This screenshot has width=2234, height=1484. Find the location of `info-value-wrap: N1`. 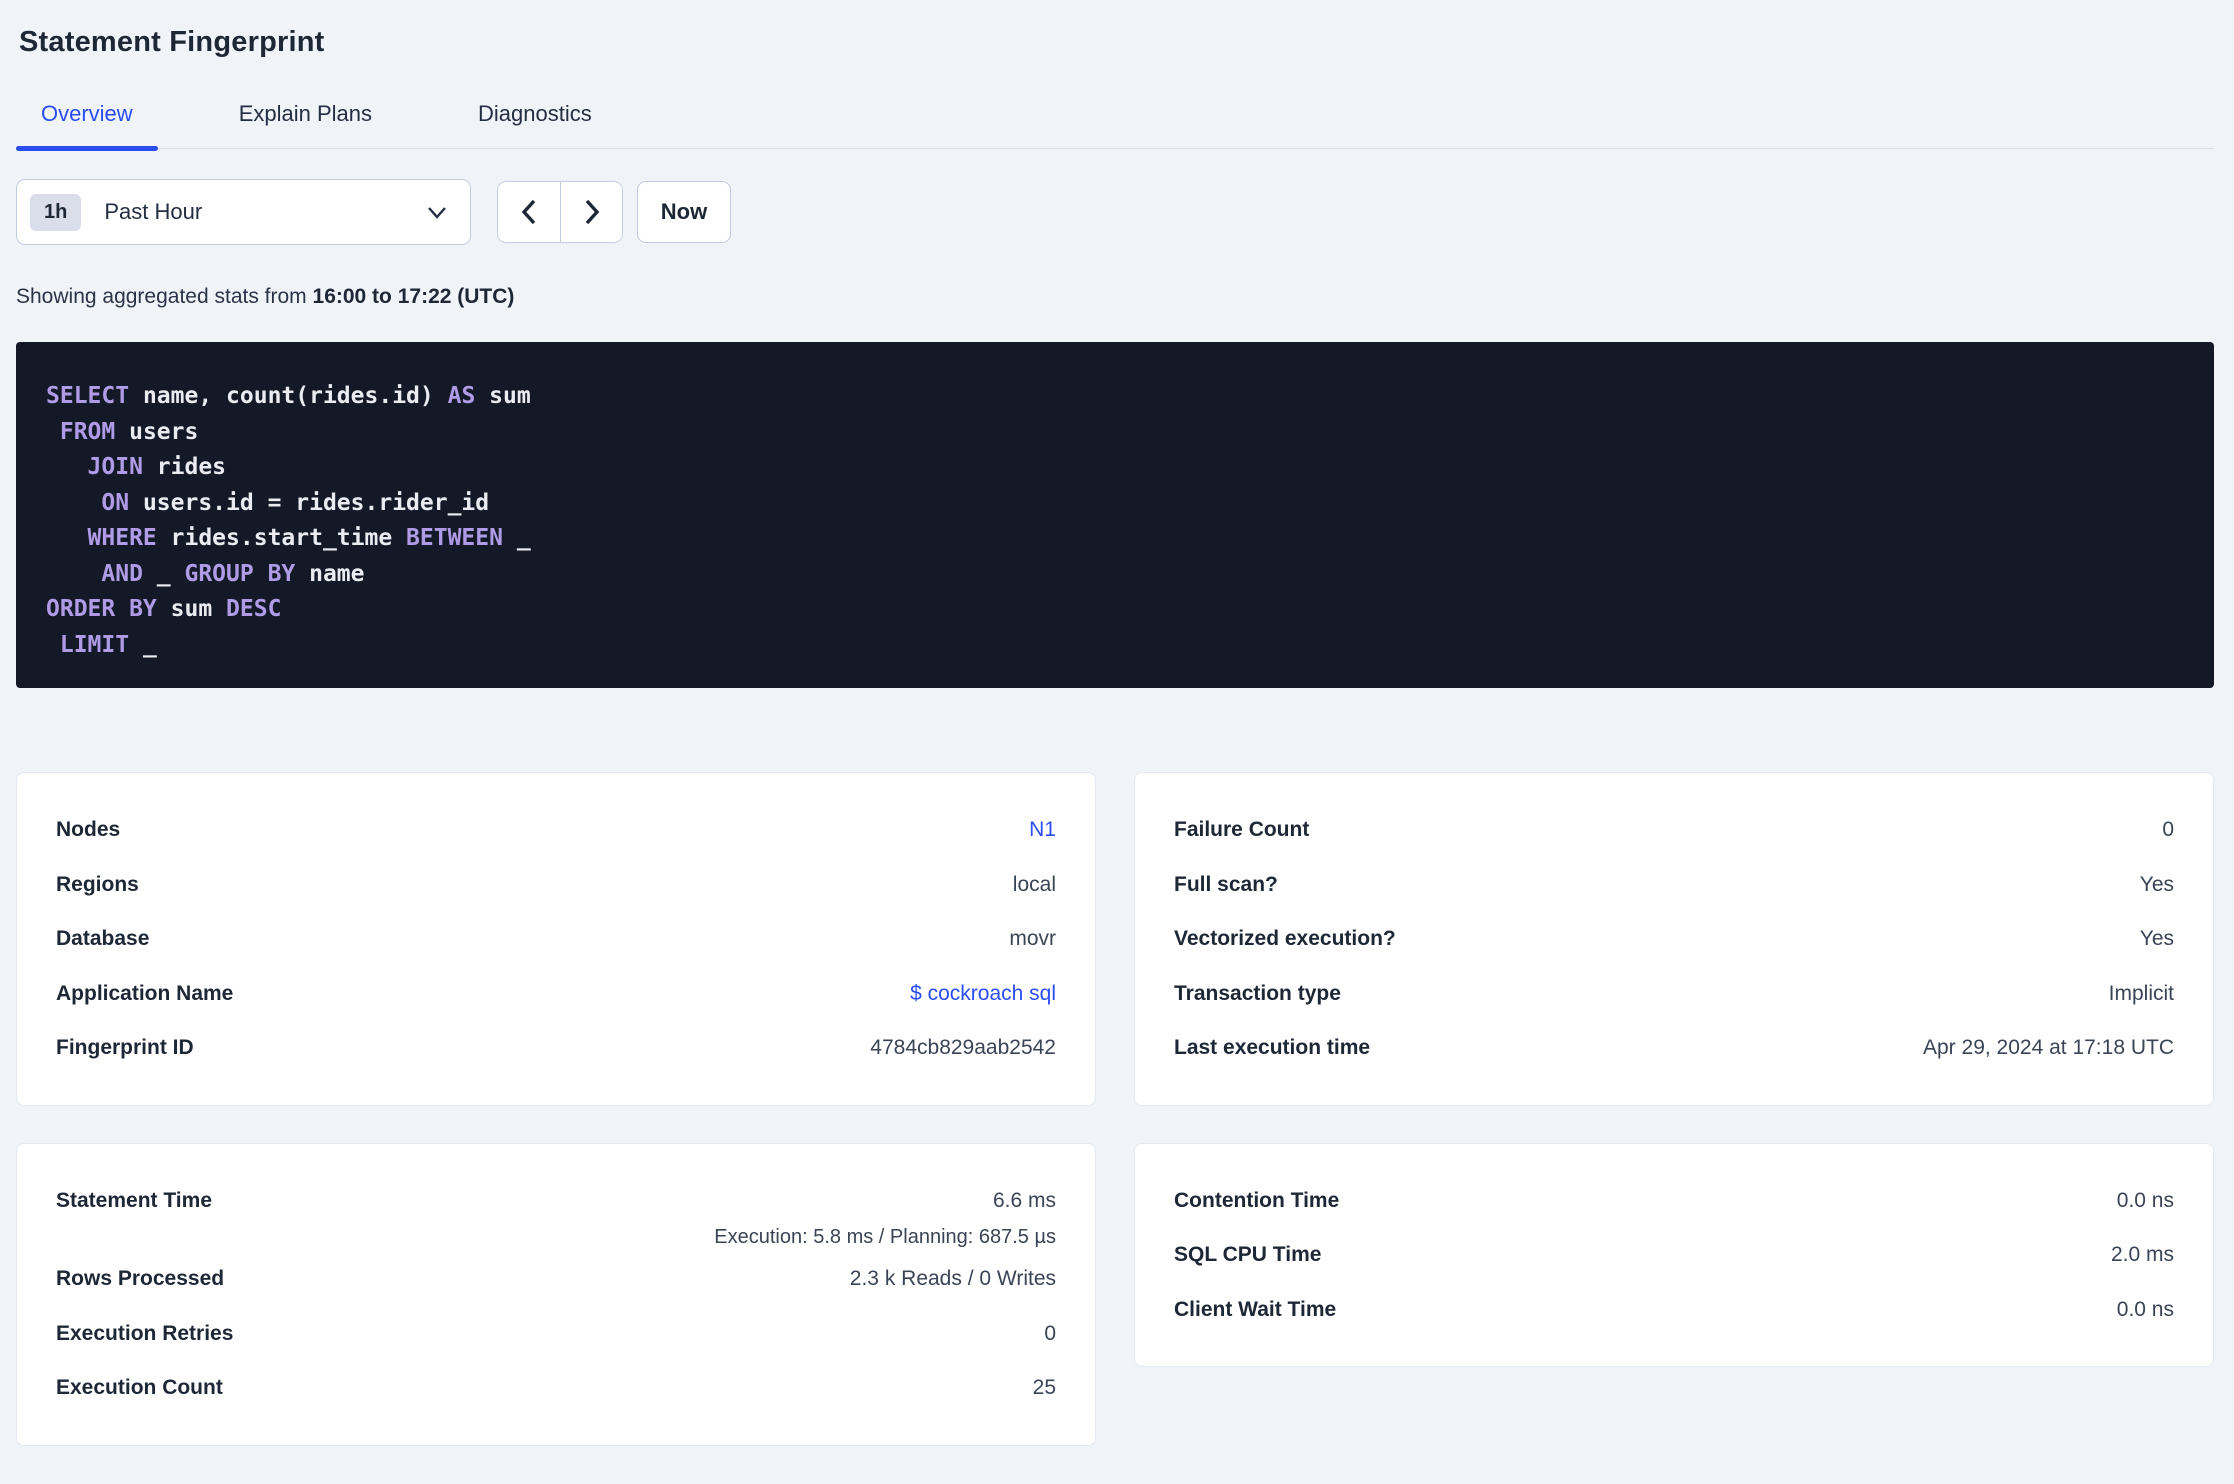

info-value-wrap: N1 is located at coordinates (1042, 830).